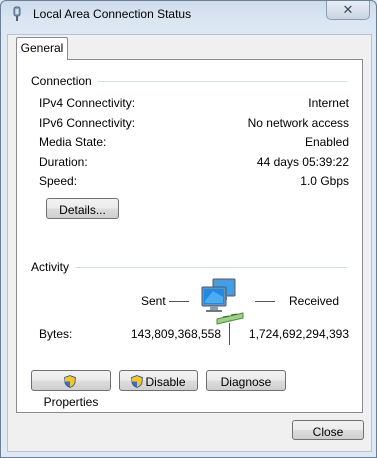 The image size is (377, 458). Describe the element at coordinates (324, 181) in the screenshot. I see `speed-value: 1.0 Gbps` at that location.